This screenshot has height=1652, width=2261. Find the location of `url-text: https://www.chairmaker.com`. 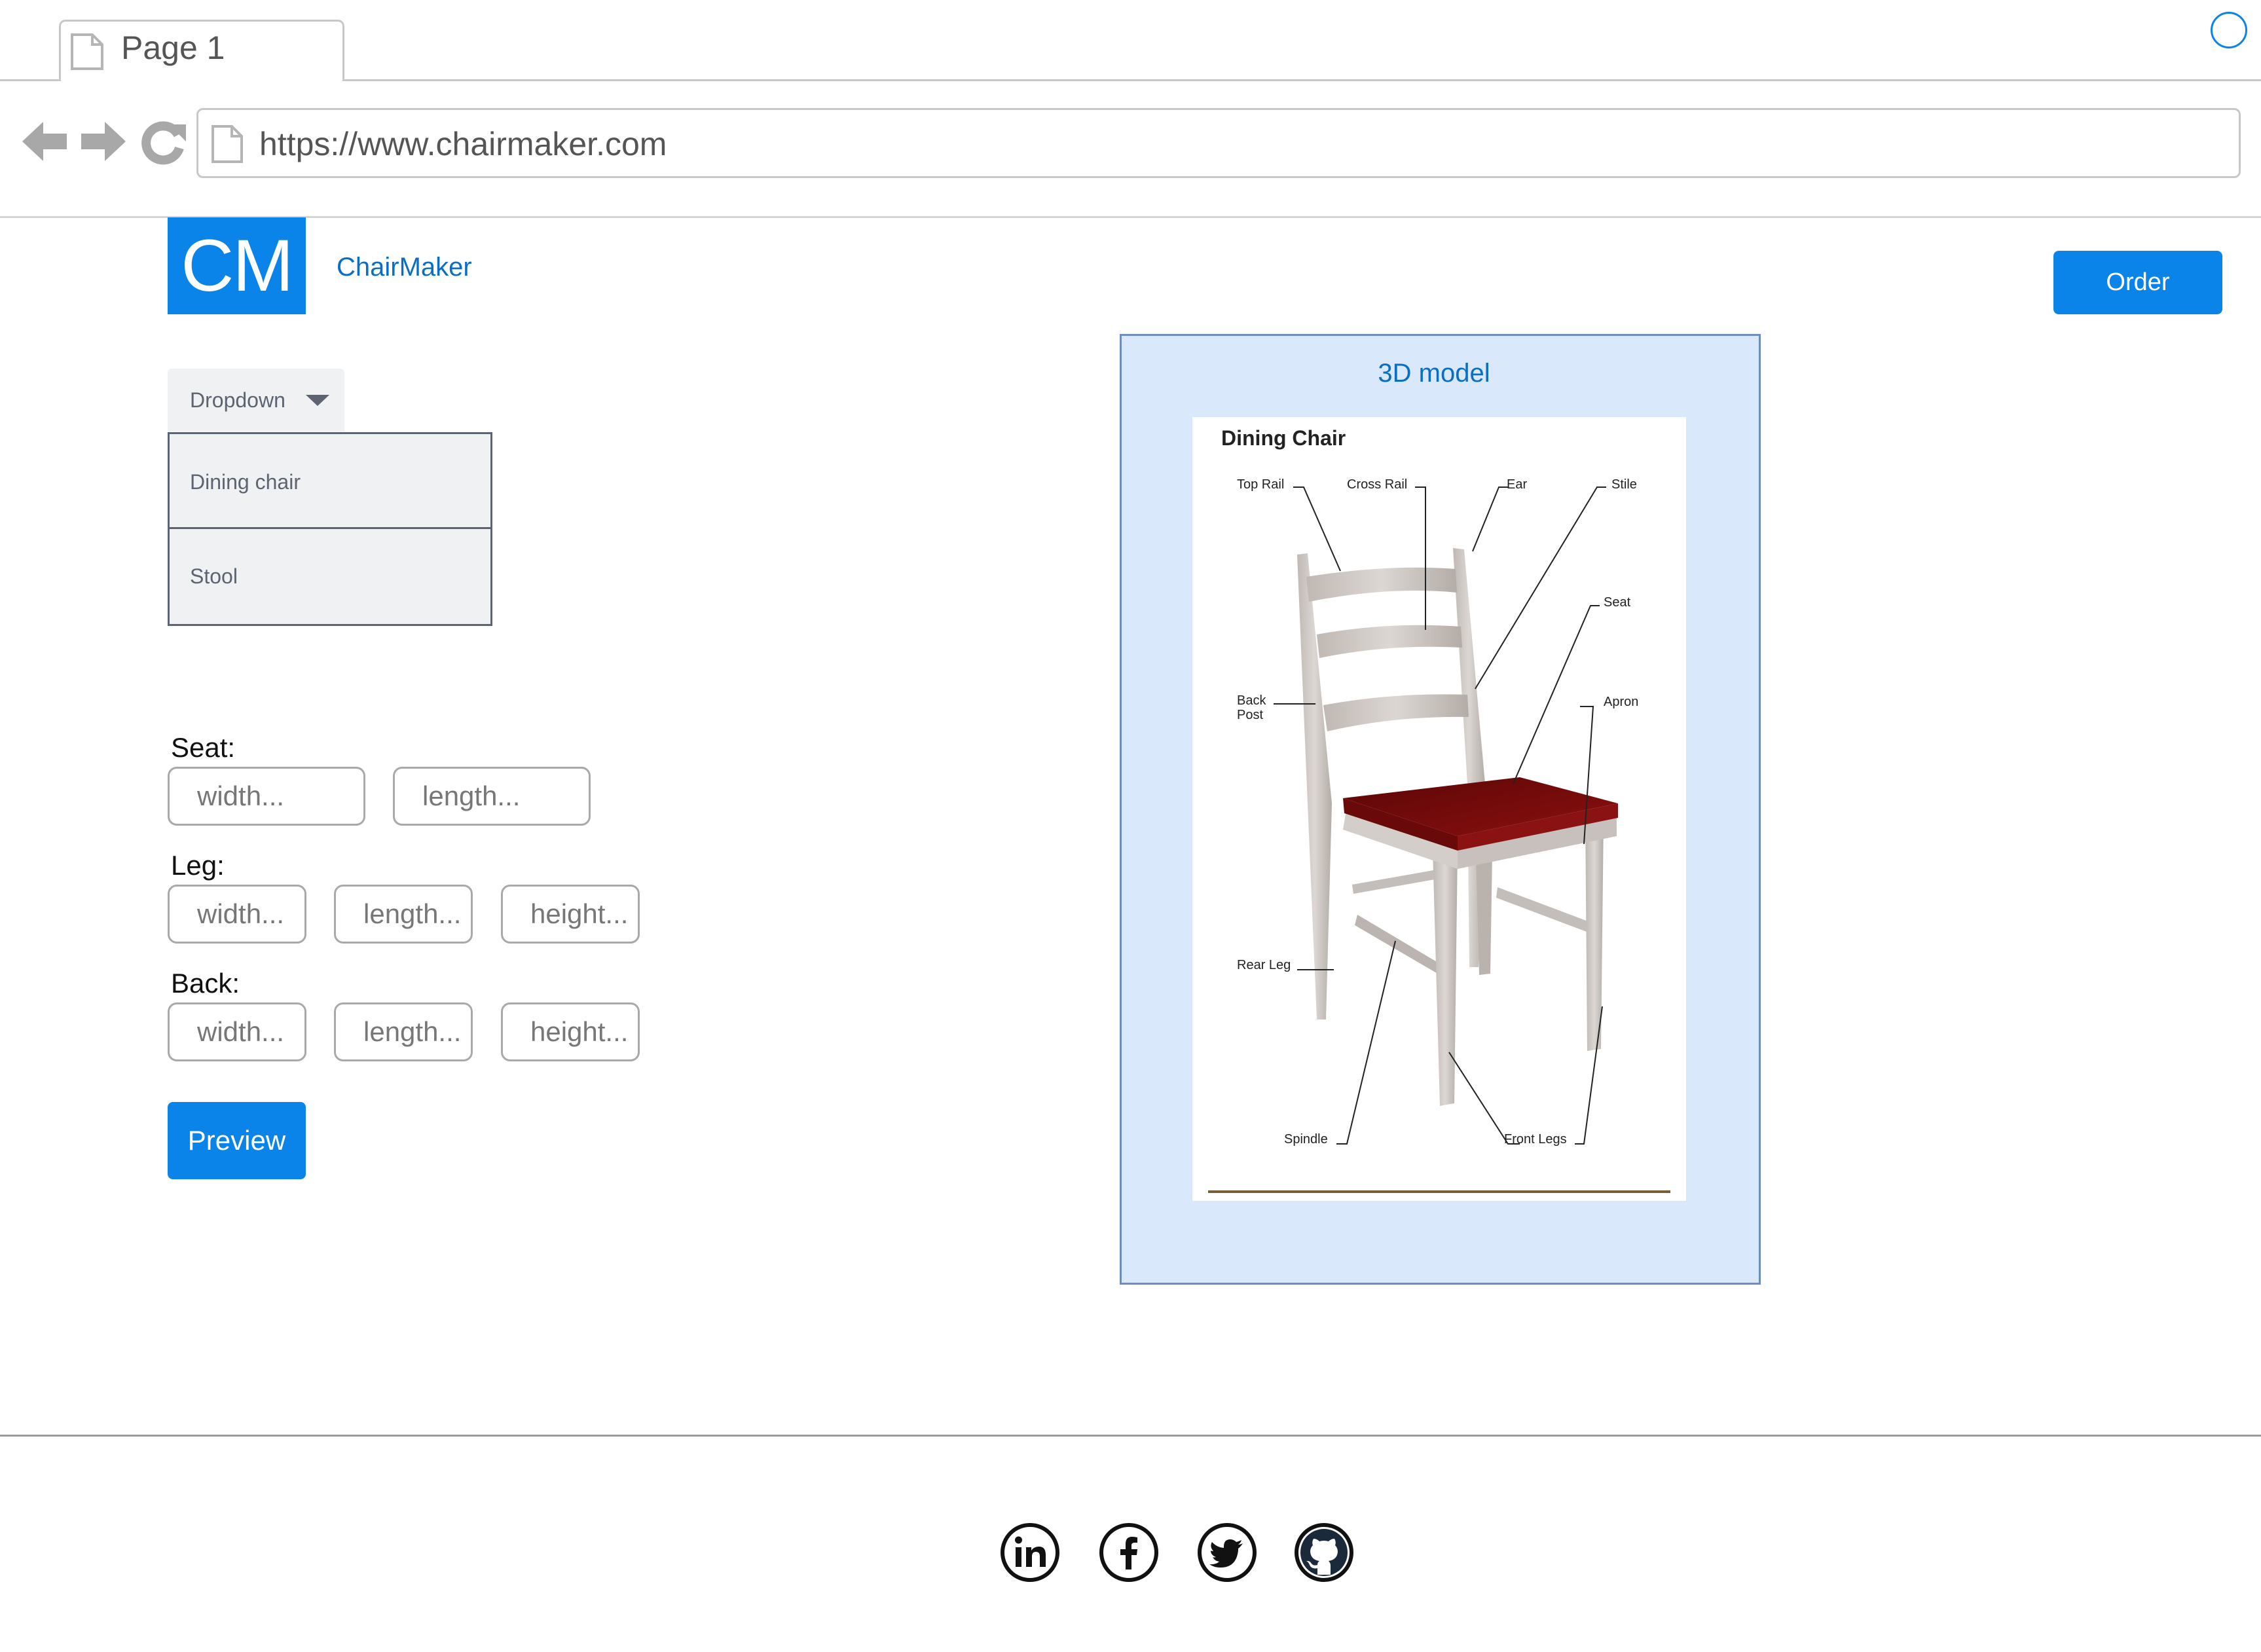

url-text: https://www.chairmaker.com is located at coordinates (463, 144).